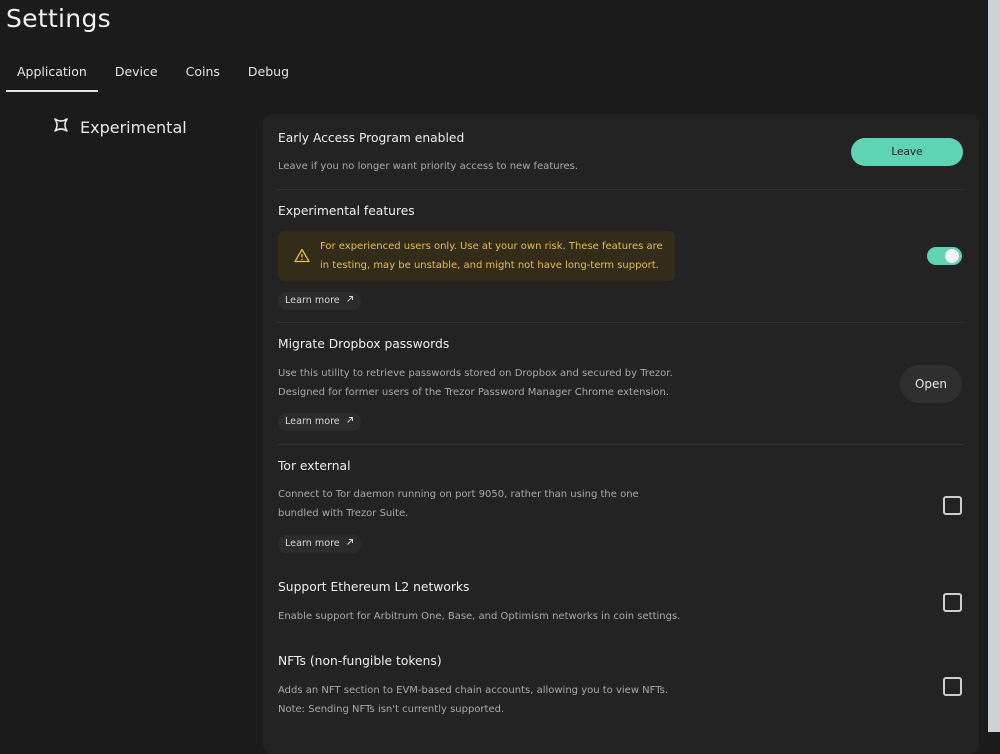  I want to click on tab-device: Device, so click(136, 76).